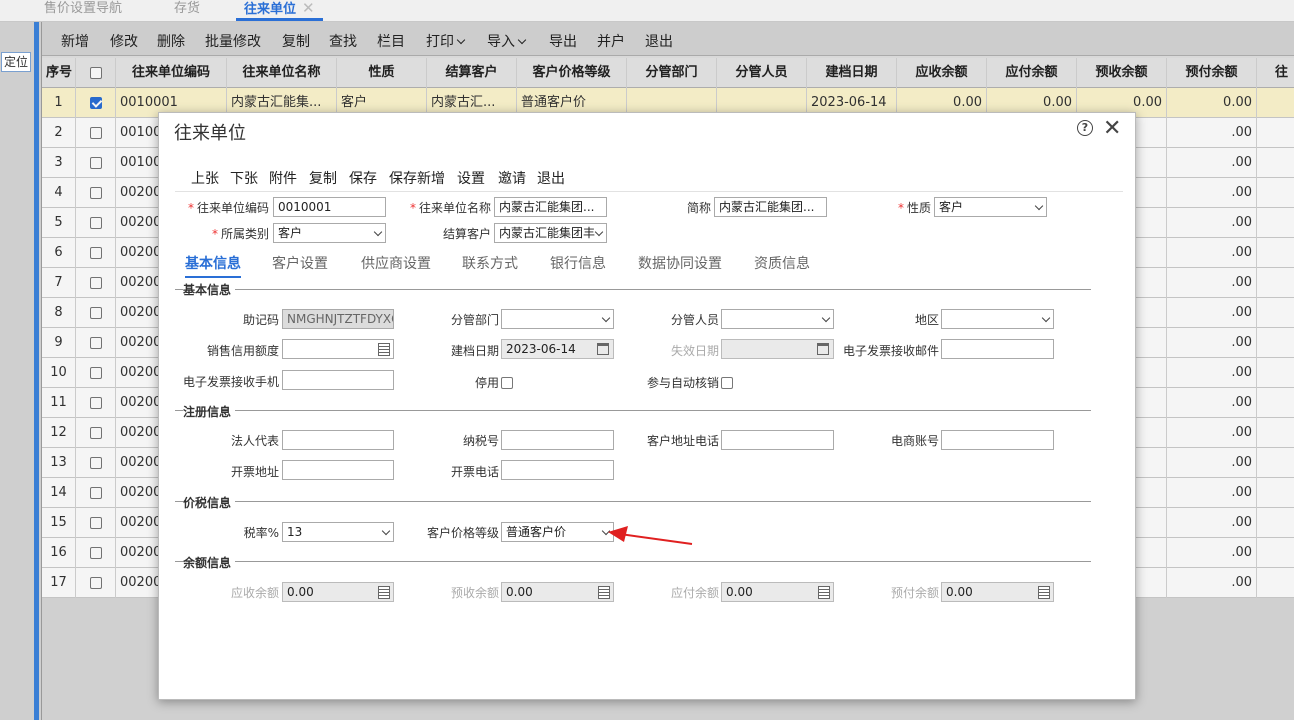 The width and height of the screenshot is (1294, 720). I want to click on tab-supplier-settings: 供应商设置, so click(396, 263).